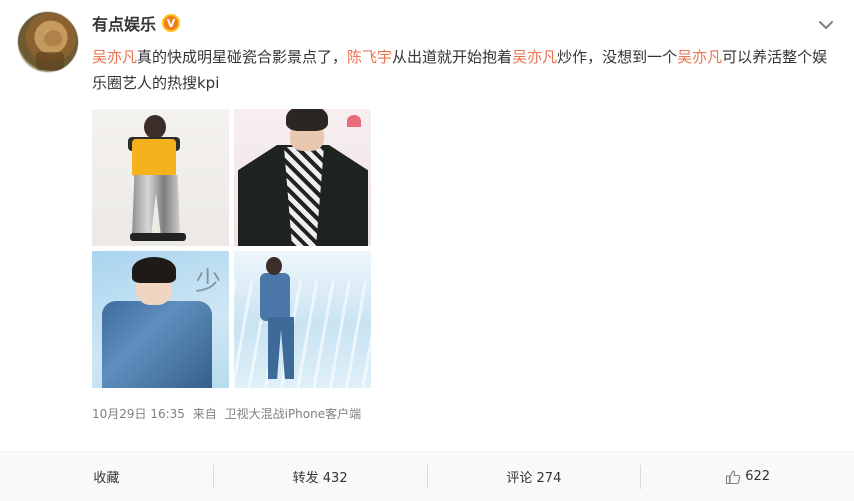  I want to click on author-name: 有点娱乐, so click(124, 23).